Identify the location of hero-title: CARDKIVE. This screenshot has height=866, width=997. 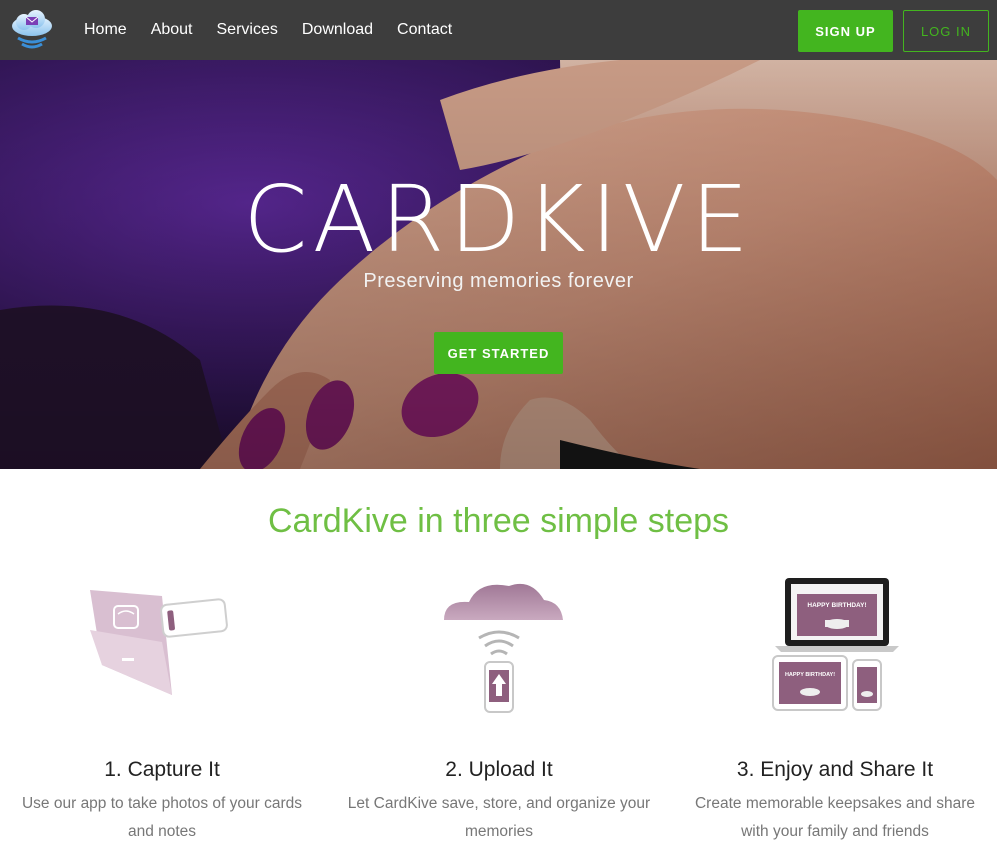
(498, 219).